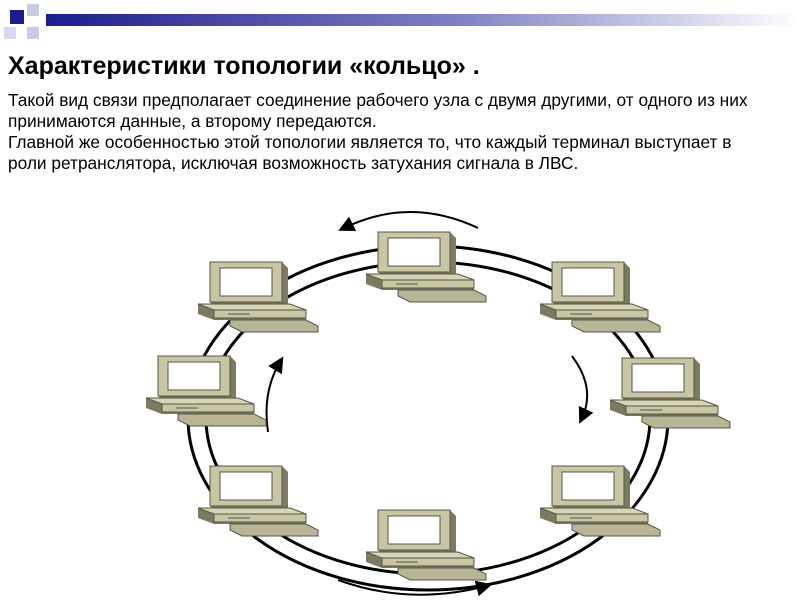  I want to click on computer-node-bottom-right, so click(600, 501).